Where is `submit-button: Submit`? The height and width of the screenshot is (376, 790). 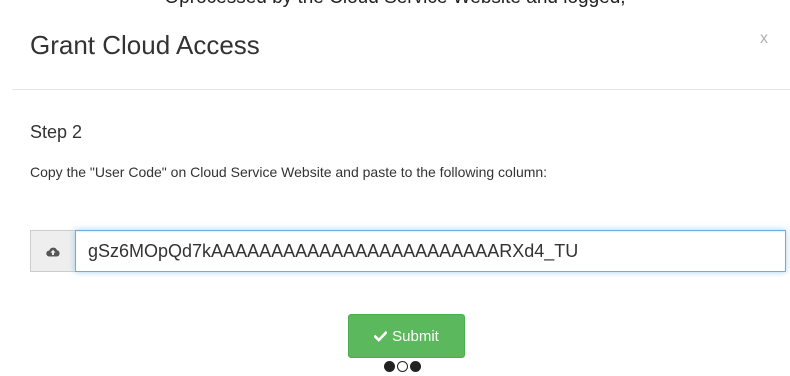 submit-button: Submit is located at coordinates (406, 336).